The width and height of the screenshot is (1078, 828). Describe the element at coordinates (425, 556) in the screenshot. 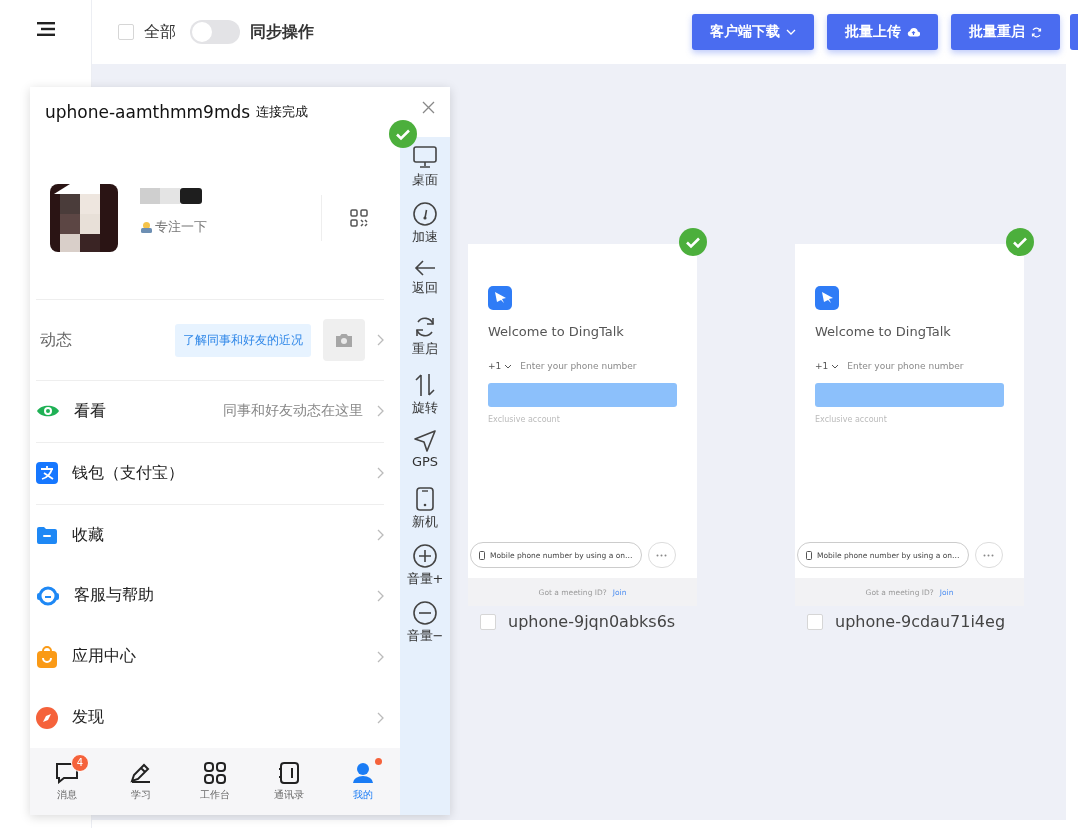

I see `plus-circle-icon` at that location.